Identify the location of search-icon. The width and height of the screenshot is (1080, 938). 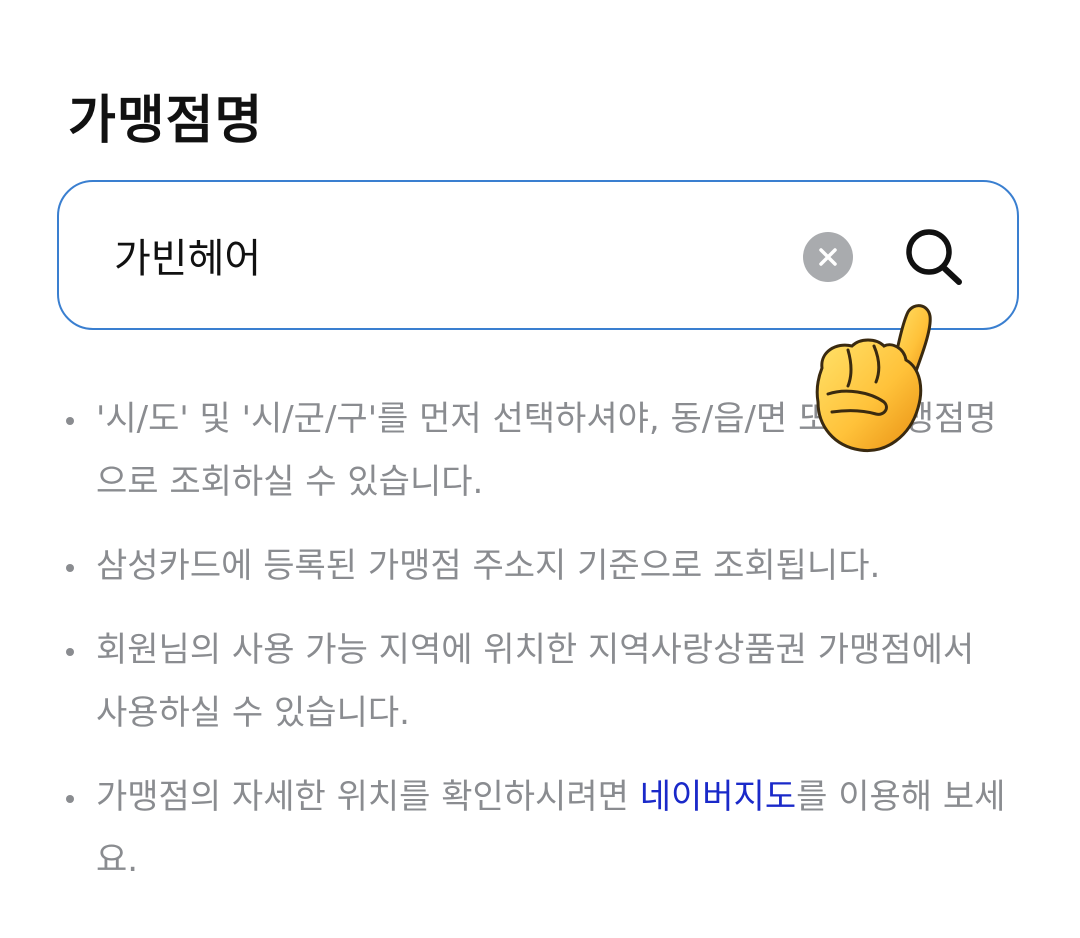
(934, 257).